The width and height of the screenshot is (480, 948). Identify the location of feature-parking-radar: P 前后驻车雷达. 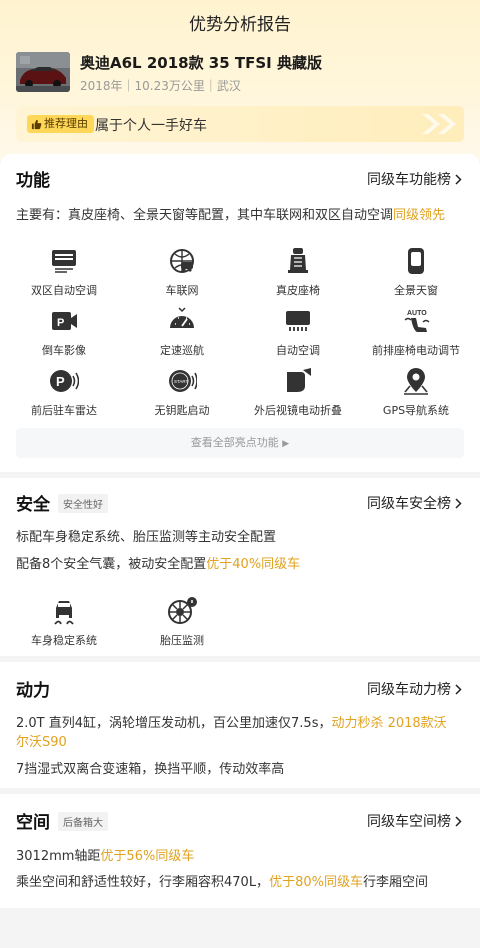
(64, 392).